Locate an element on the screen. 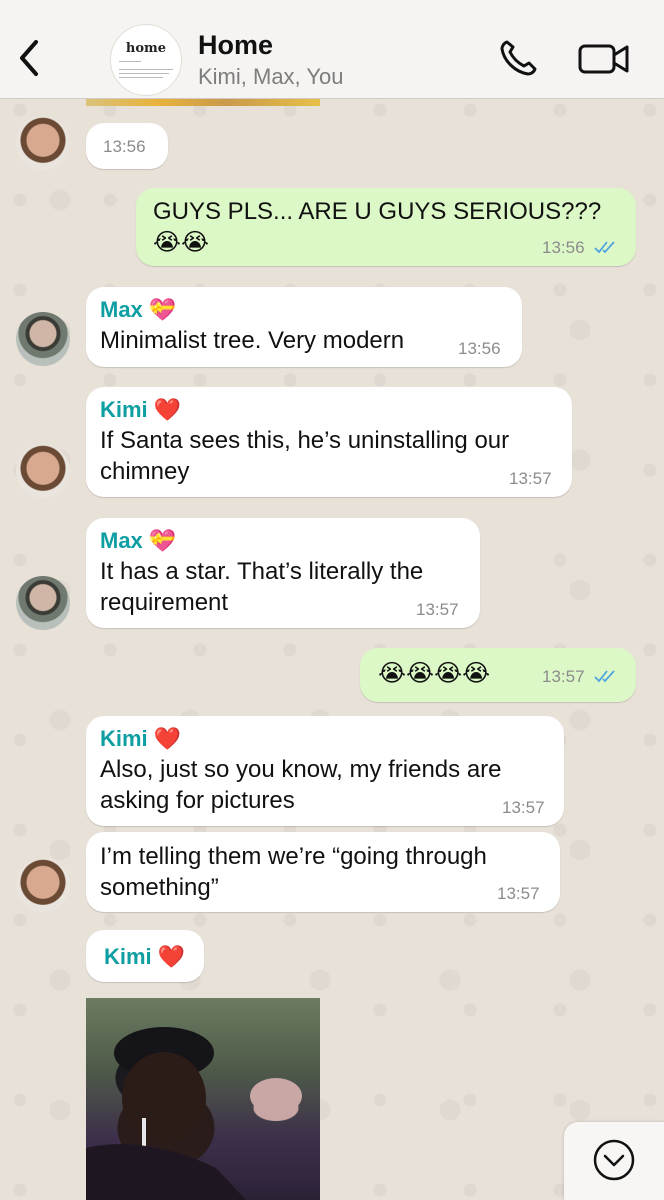 The height and width of the screenshot is (1200, 664). message-bubble: Kimi ❤️ is located at coordinates (145, 956).